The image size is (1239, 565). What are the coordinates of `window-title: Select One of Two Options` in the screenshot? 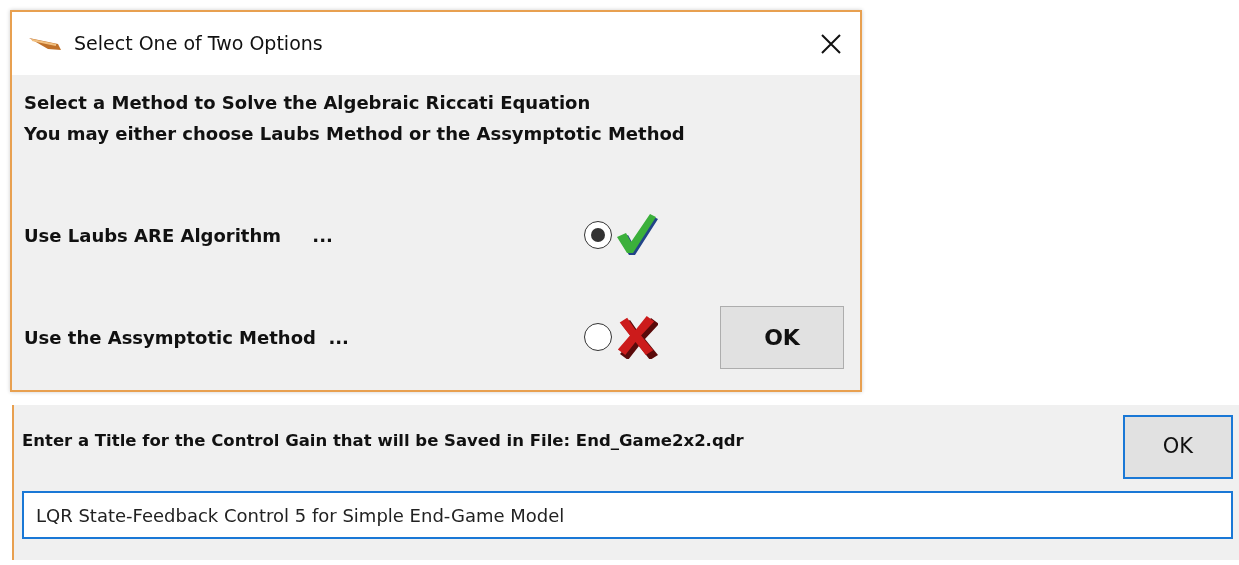 It's located at (199, 44).